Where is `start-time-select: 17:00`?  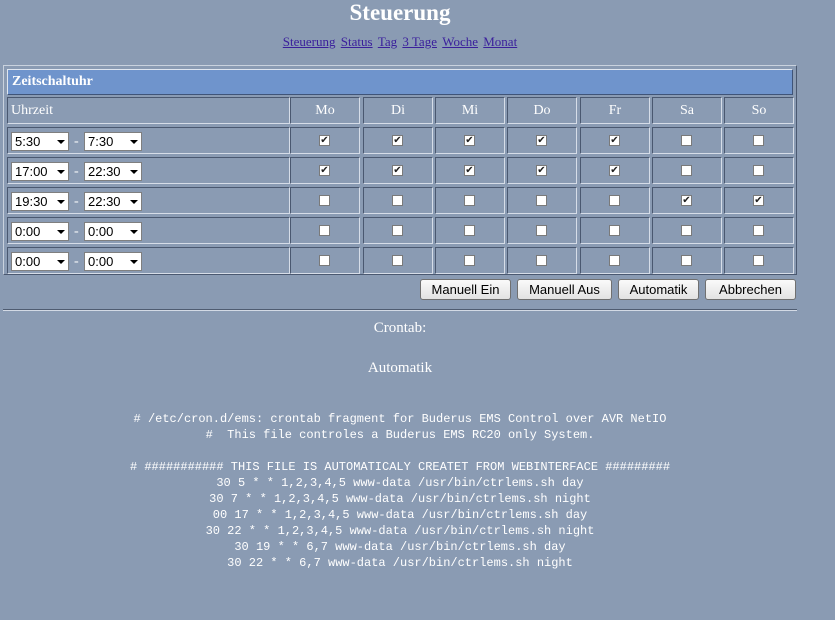 start-time-select: 17:00 is located at coordinates (40, 171).